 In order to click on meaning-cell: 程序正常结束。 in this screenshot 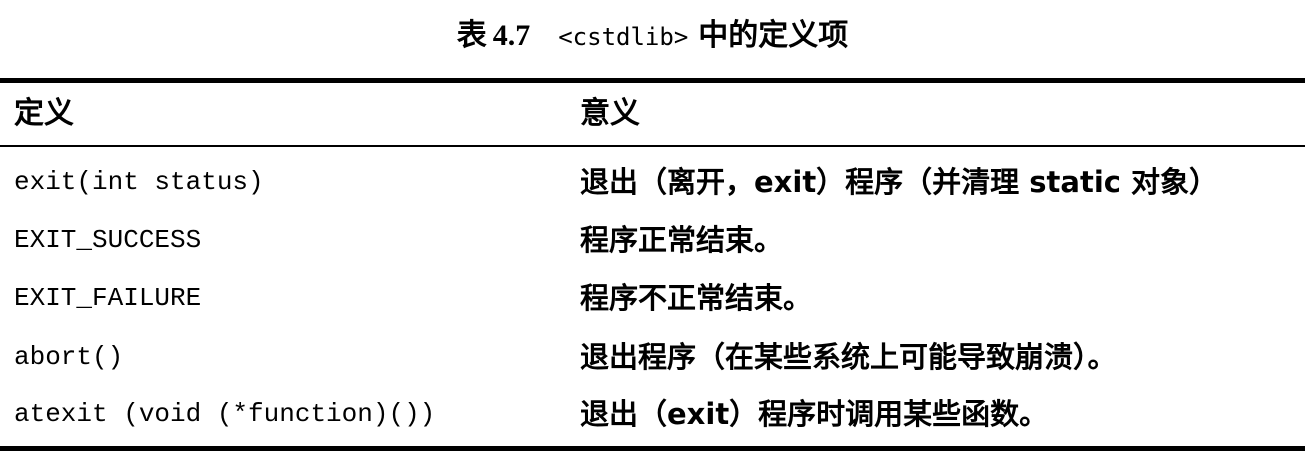, I will do `click(682, 240)`.